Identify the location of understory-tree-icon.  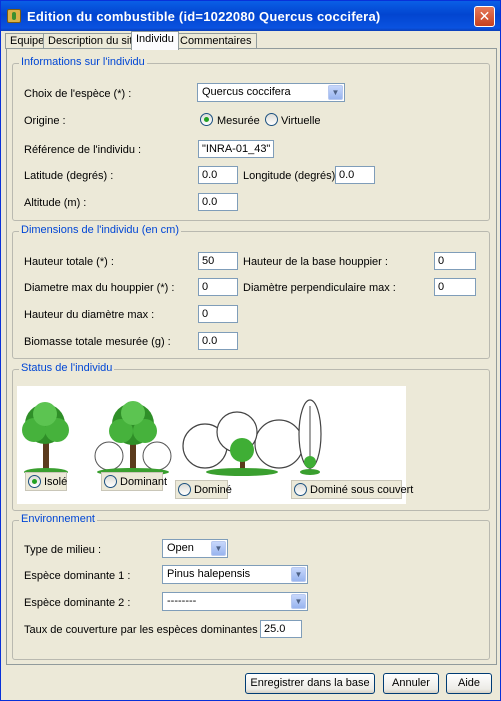
(310, 437).